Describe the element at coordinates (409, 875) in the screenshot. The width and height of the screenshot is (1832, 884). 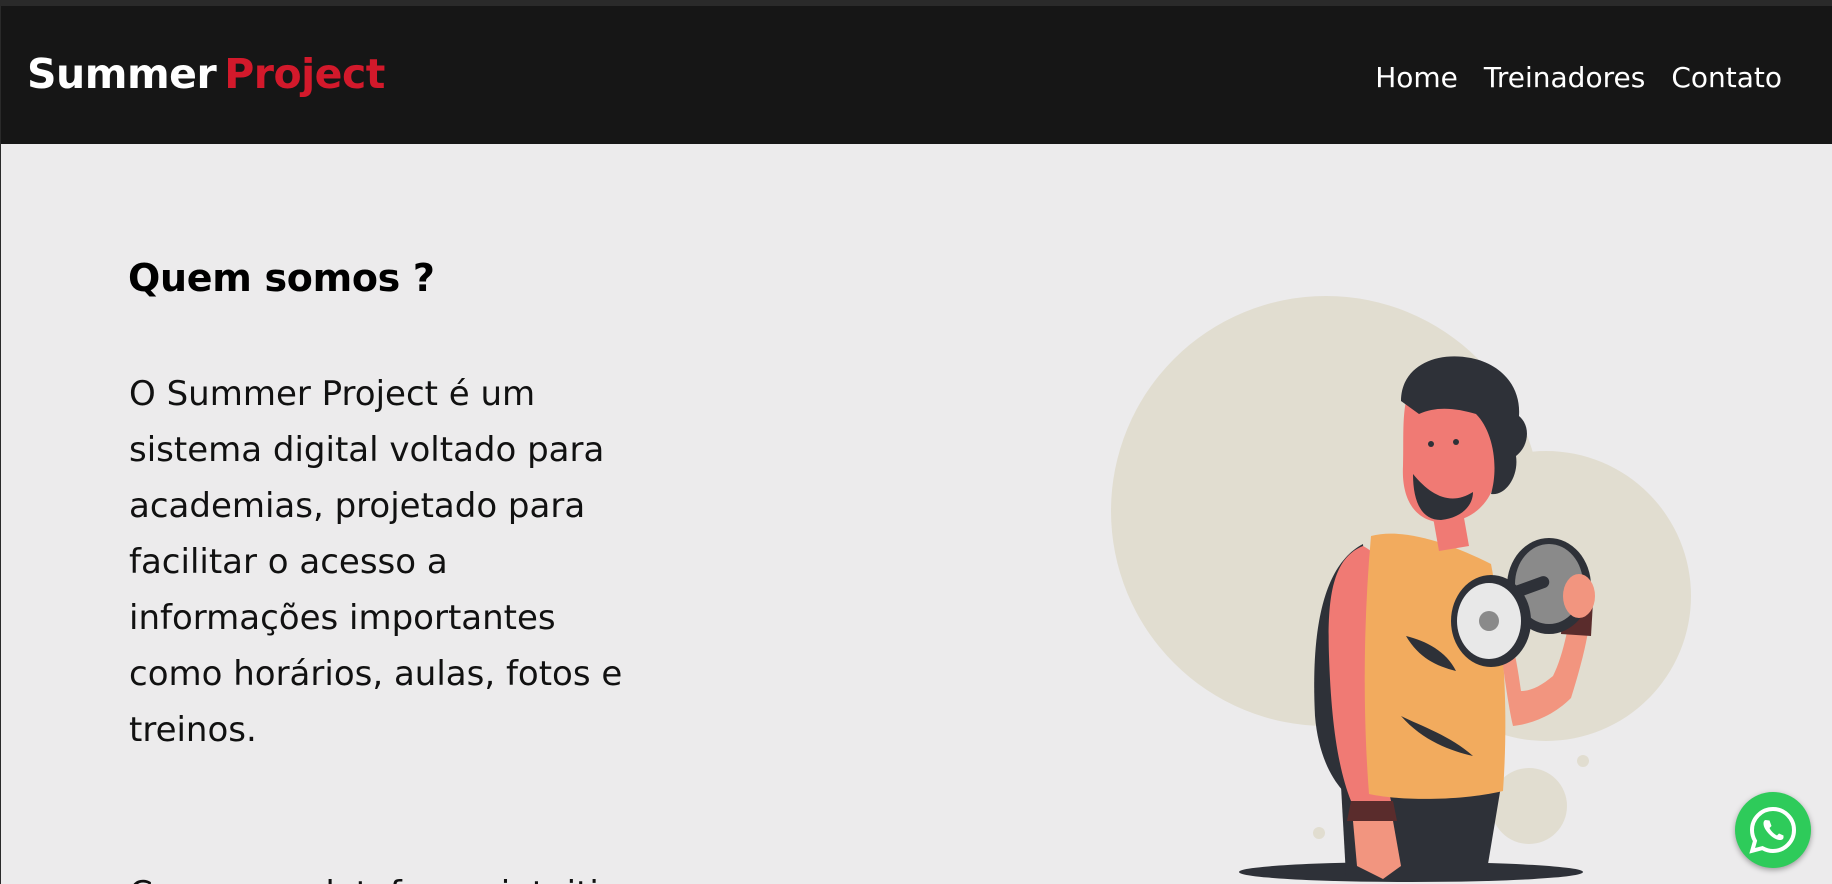
I see `about-paragraph-2: Com uma plataforma intuitiva` at that location.